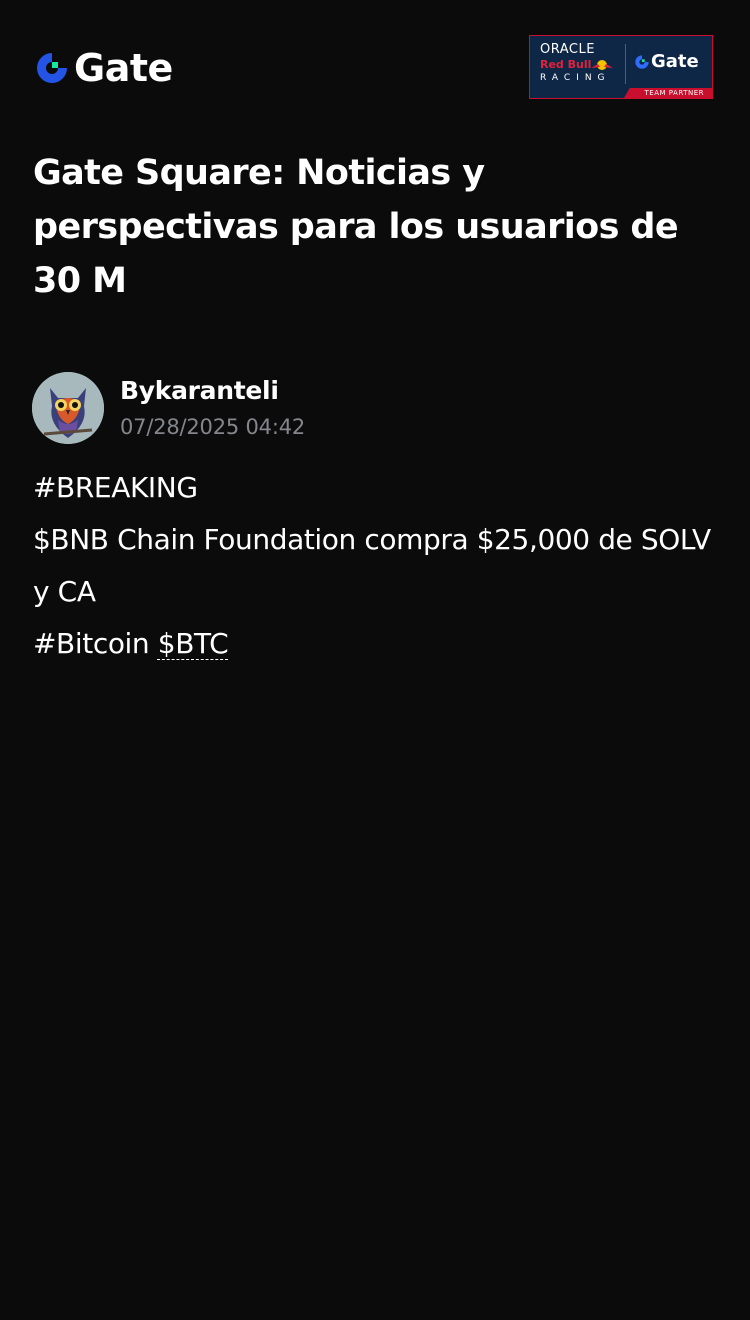  I want to click on red-bull-icon, so click(602, 65).